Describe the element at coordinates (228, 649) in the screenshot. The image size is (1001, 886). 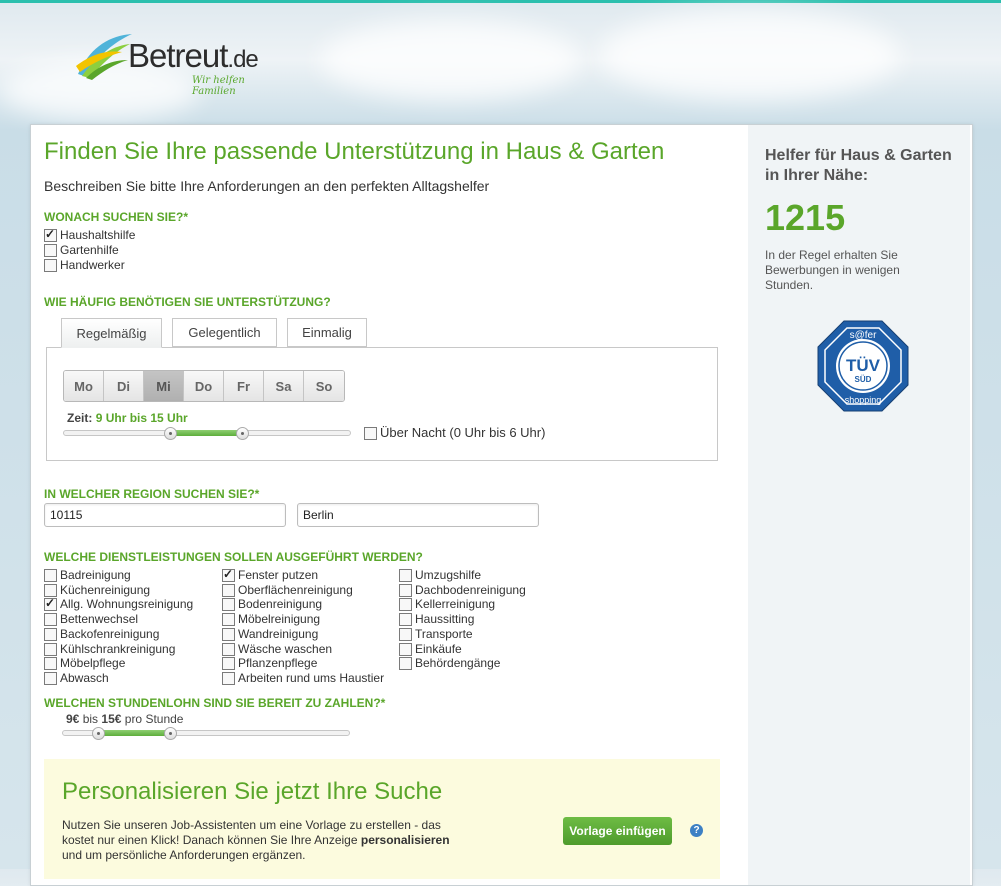
I see `service-checkbox-wasche-waschen` at that location.